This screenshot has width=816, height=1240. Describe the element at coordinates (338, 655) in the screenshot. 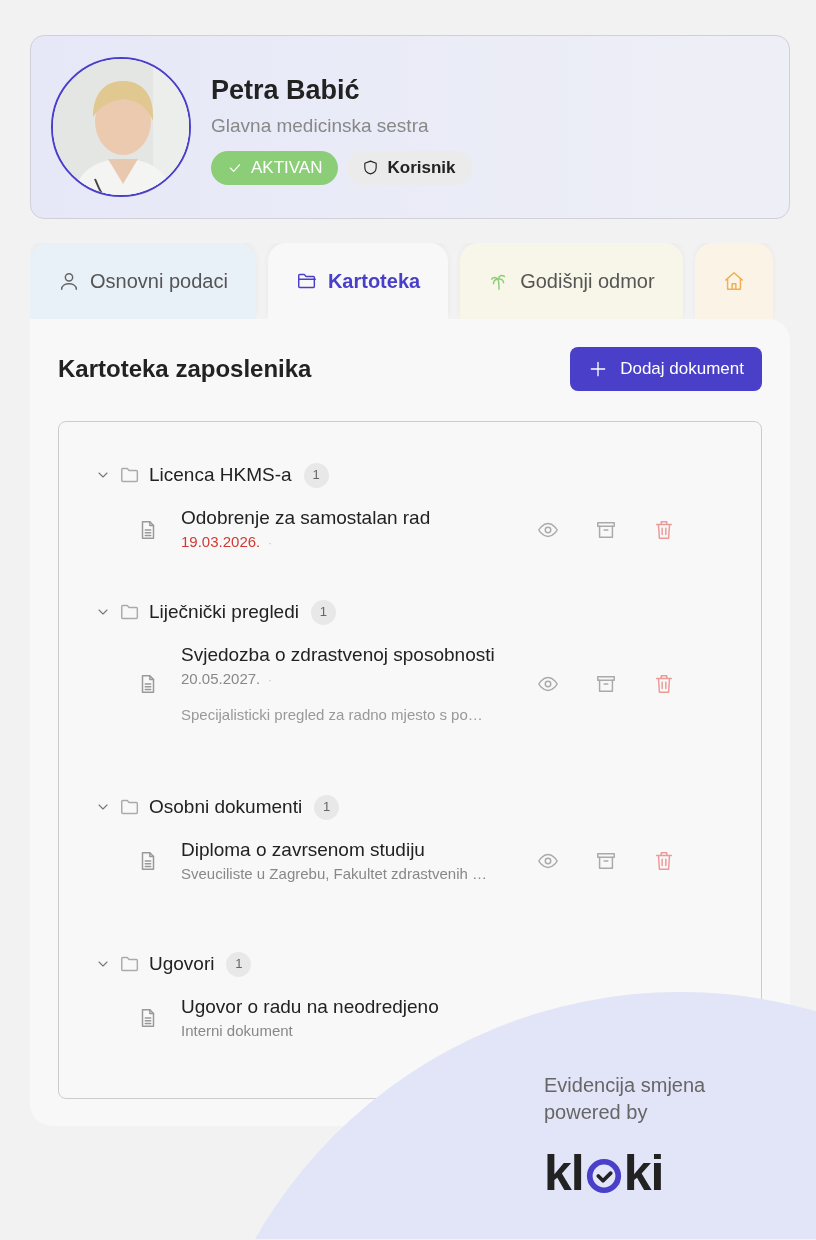

I see `document-title: Svjedozba o zdrastvenoj sposobnosti` at that location.